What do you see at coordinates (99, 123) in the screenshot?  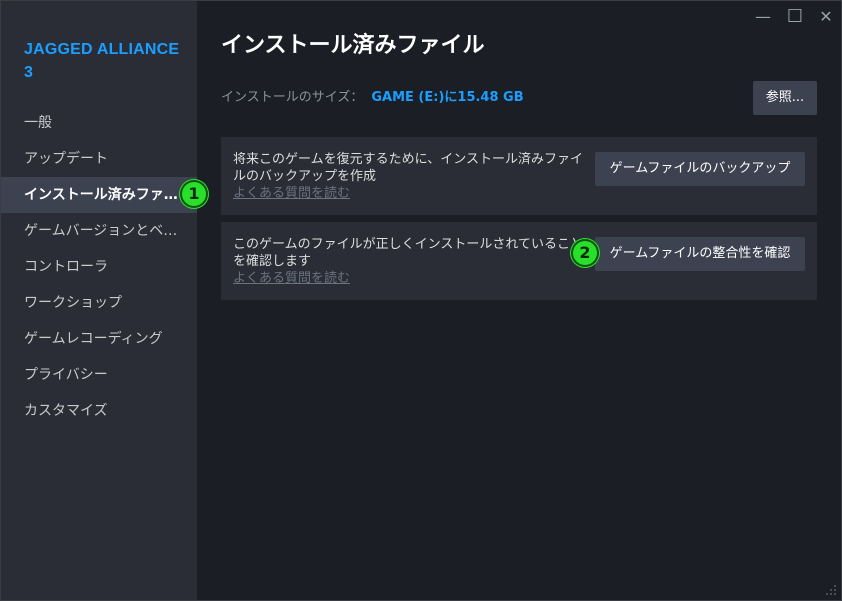 I see `sidebar-item-general: 一般` at bounding box center [99, 123].